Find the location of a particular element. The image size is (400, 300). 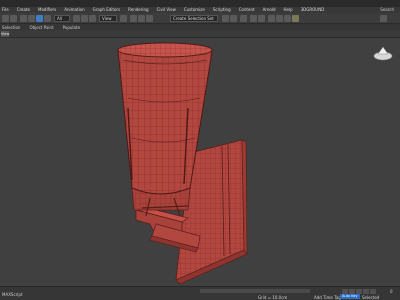

maxscript-listener: MAXScript is located at coordinates (12, 294).